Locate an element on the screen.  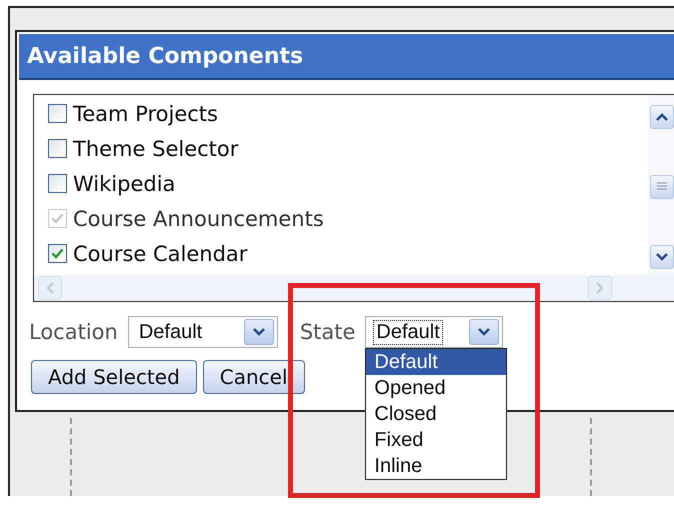
location-select: Default is located at coordinates (203, 332).